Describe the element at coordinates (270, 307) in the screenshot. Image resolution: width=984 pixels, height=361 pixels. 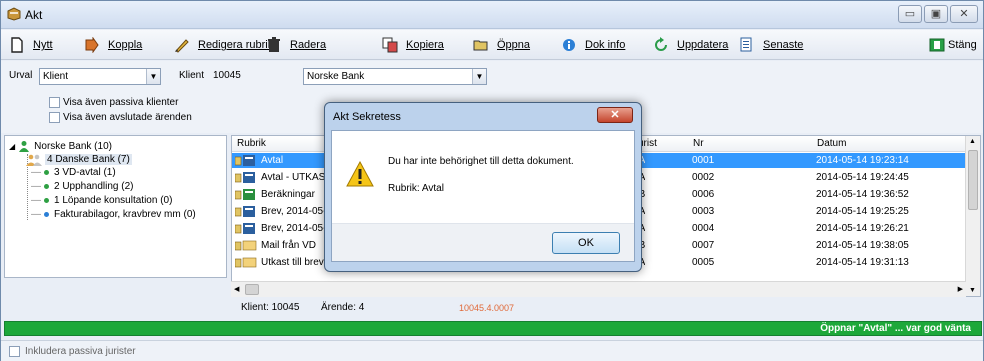
I see `status-klient: Klient: 10045` at that location.